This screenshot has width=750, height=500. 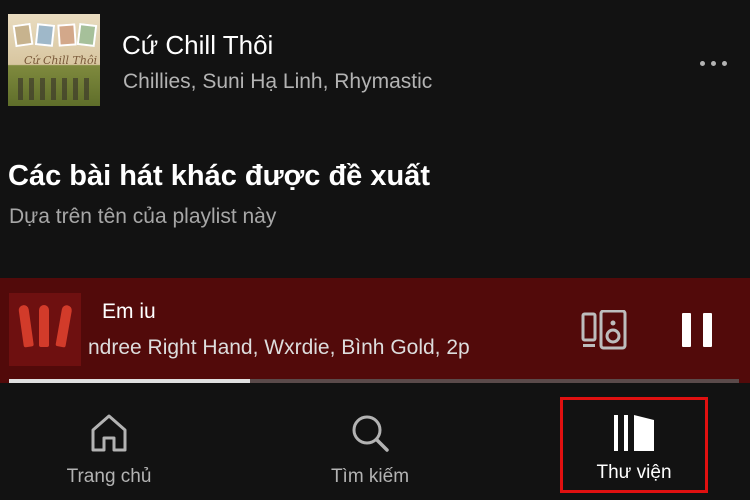 I want to click on nav-library-label: Thư viện, so click(x=634, y=472).